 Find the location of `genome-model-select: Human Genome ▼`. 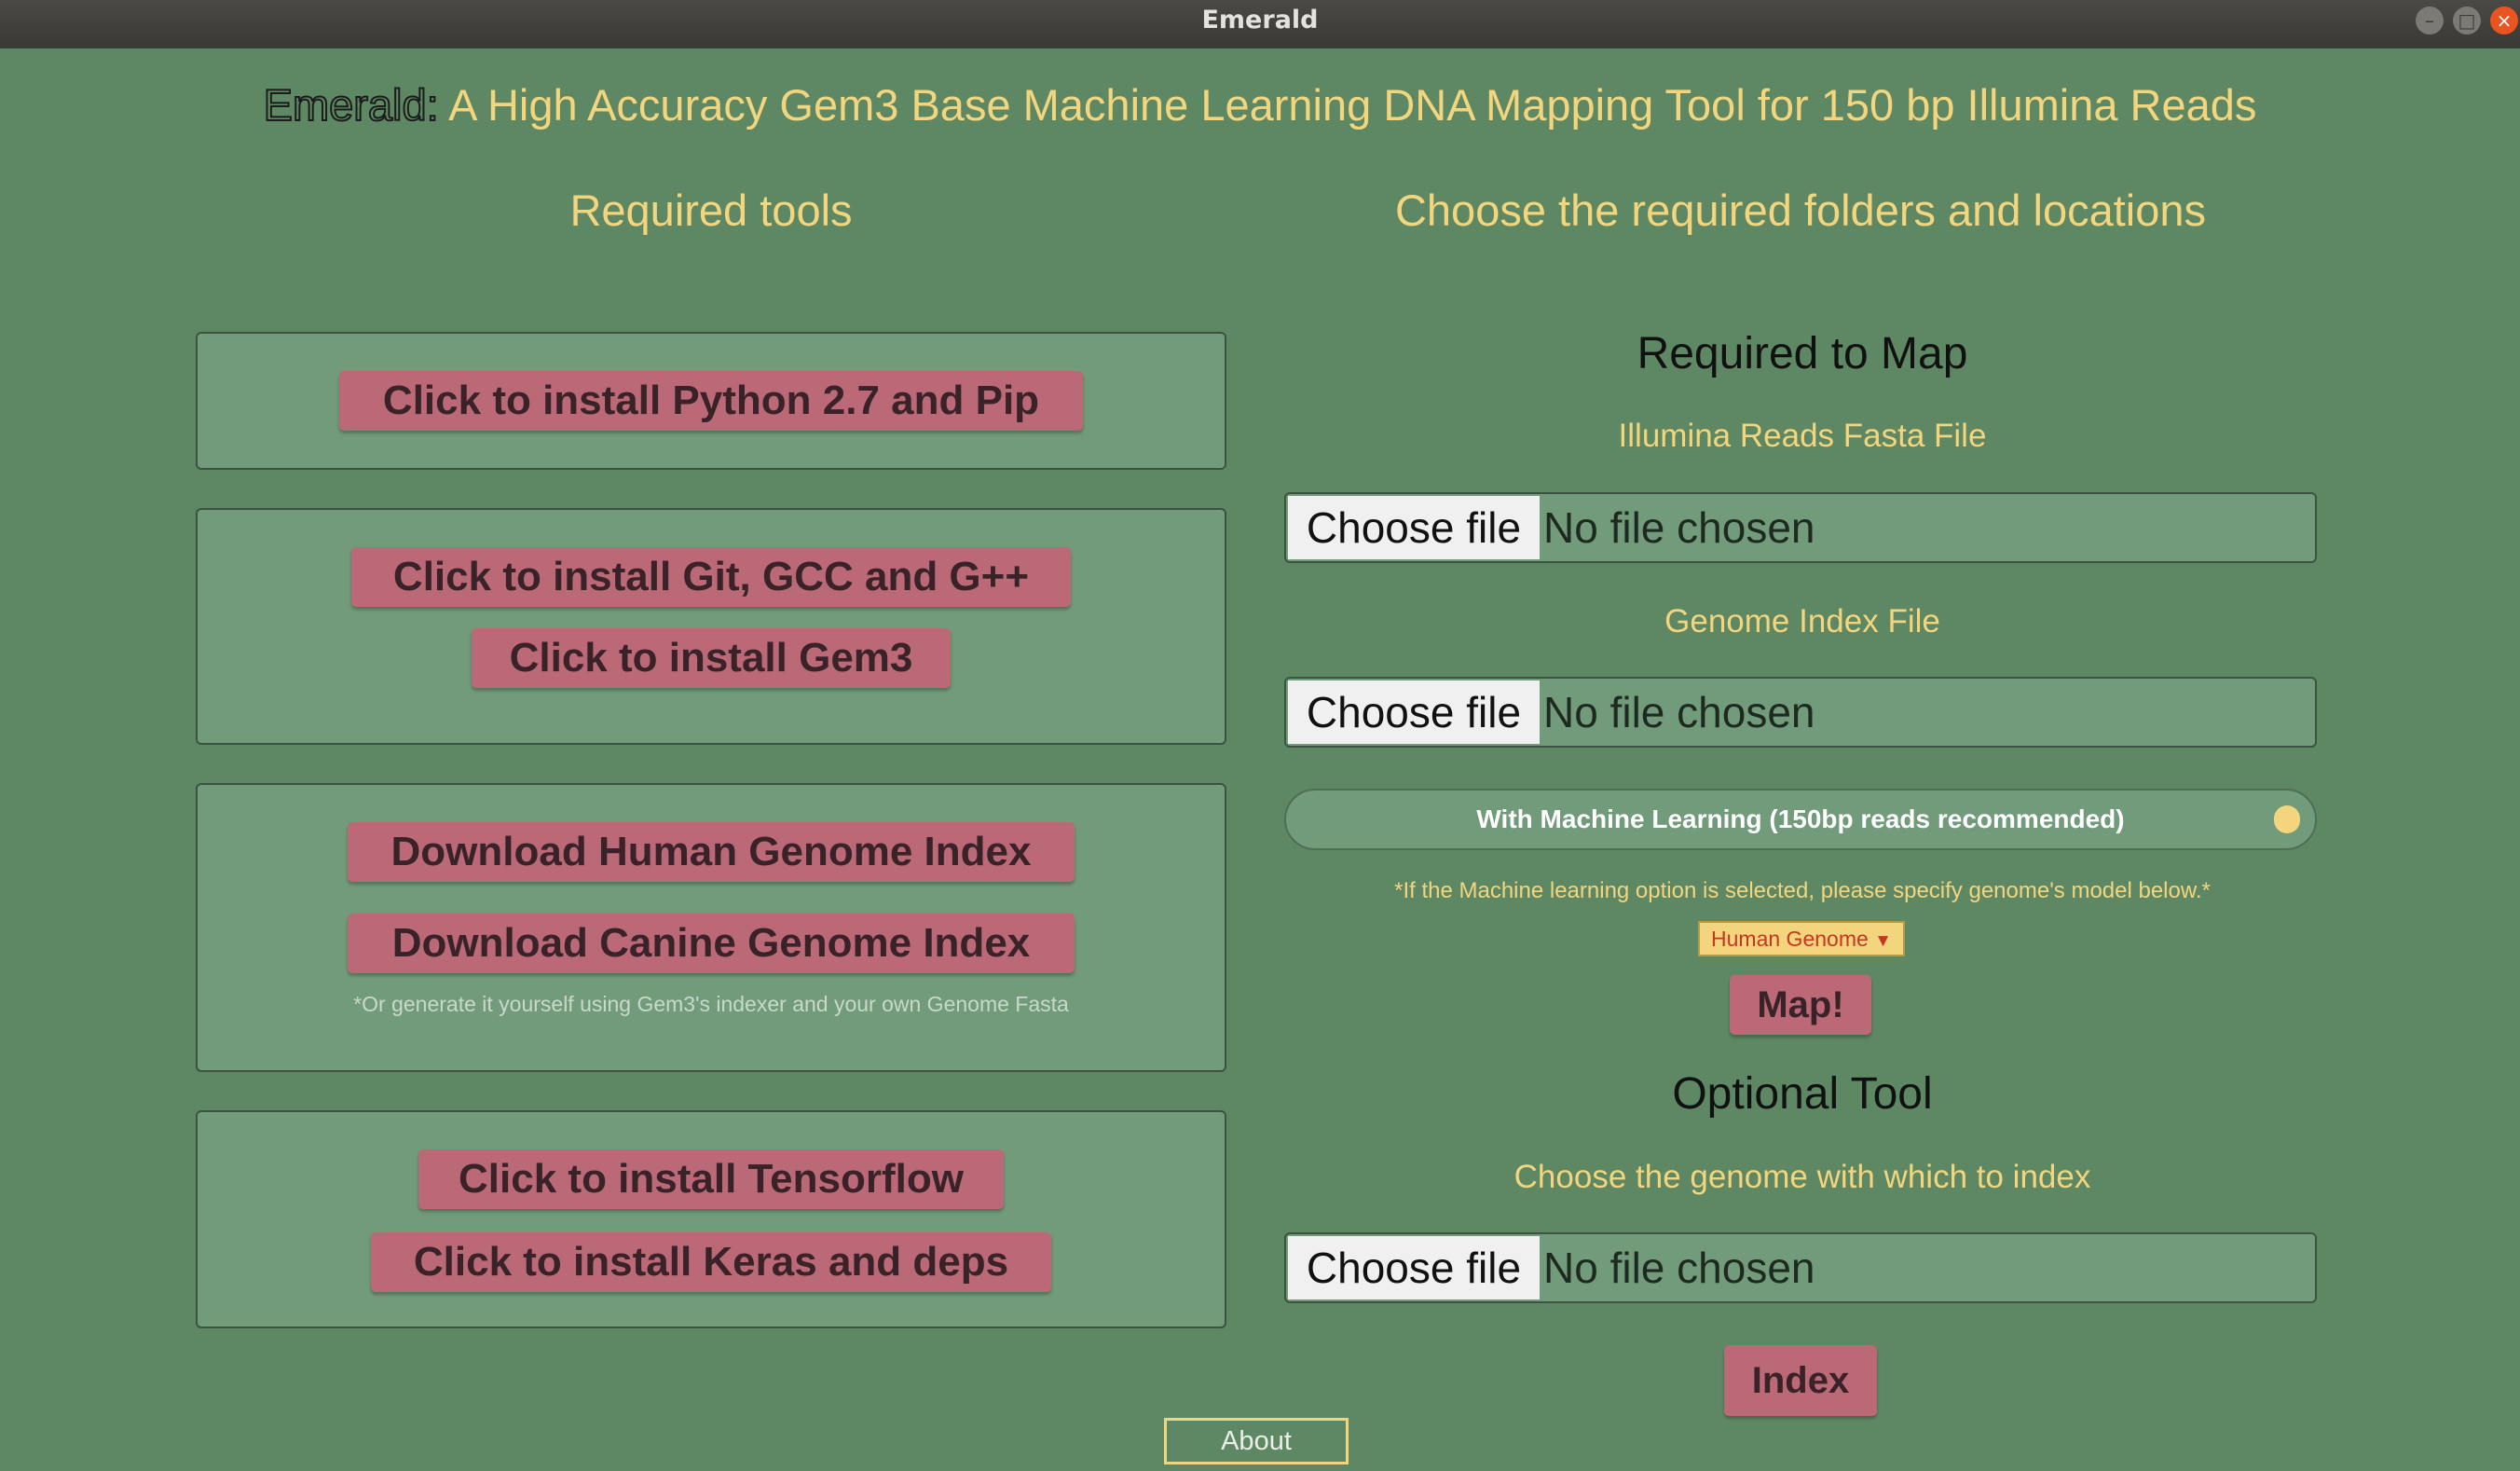

genome-model-select: Human Genome ▼ is located at coordinates (1801, 938).